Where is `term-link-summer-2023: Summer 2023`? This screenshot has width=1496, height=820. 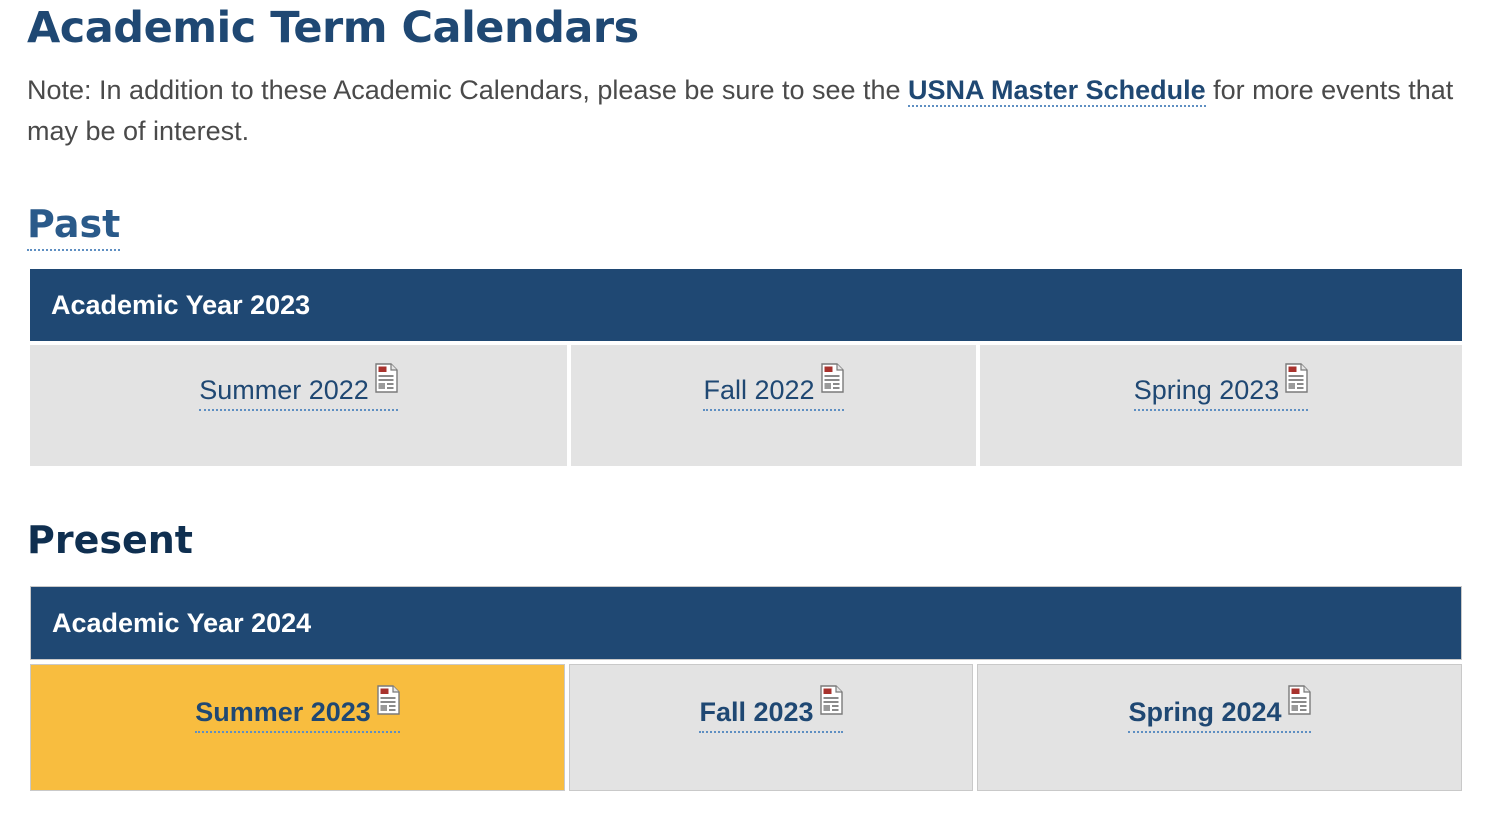
term-link-summer-2023: Summer 2023 is located at coordinates (297, 709).